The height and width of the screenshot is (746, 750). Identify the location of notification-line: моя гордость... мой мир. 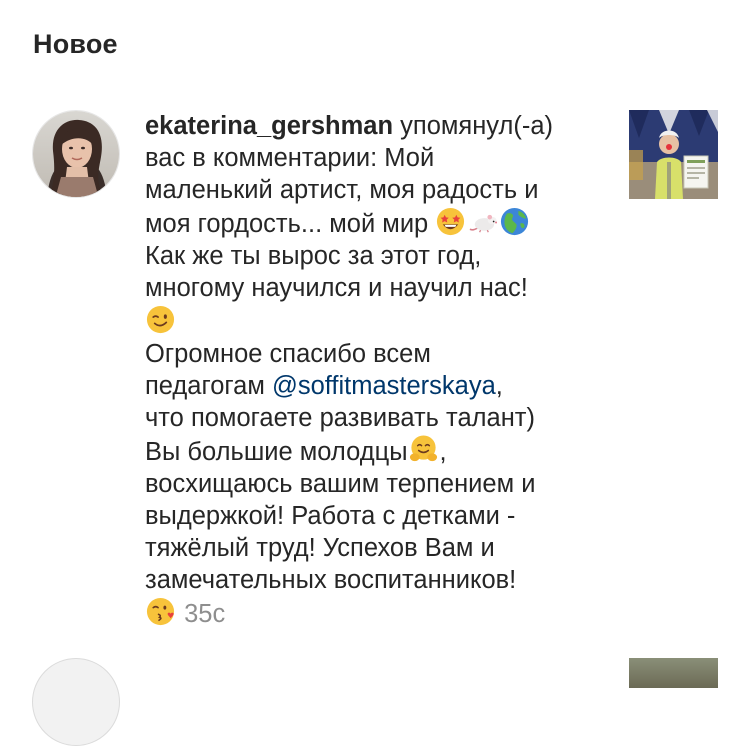
(377, 223).